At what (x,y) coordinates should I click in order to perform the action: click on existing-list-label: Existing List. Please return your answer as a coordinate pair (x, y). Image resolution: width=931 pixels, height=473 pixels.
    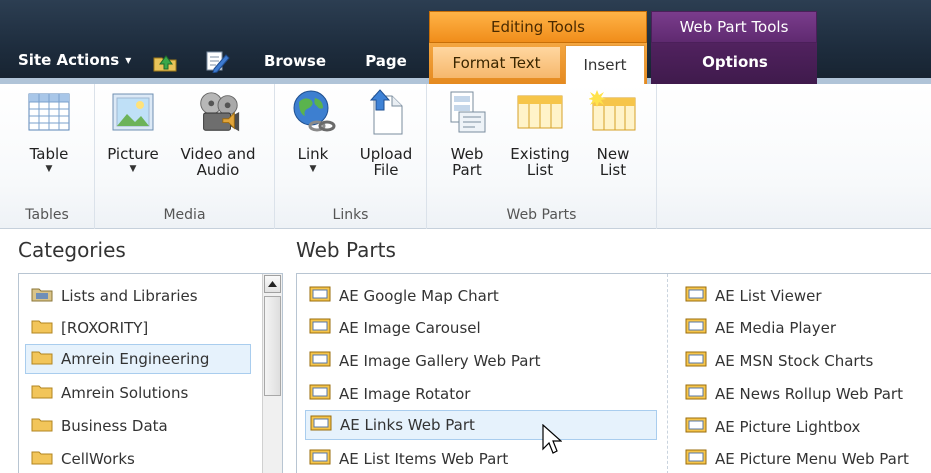
    Looking at the image, I should click on (540, 162).